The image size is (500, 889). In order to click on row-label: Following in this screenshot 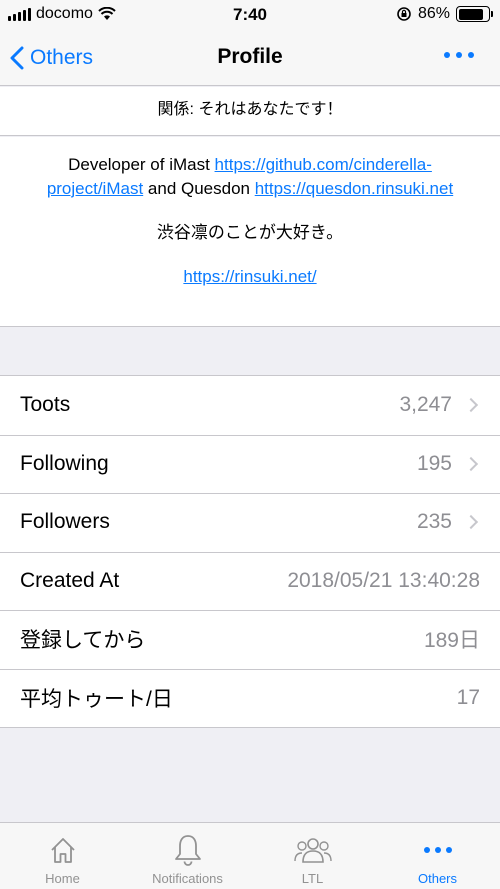, I will do `click(64, 463)`.